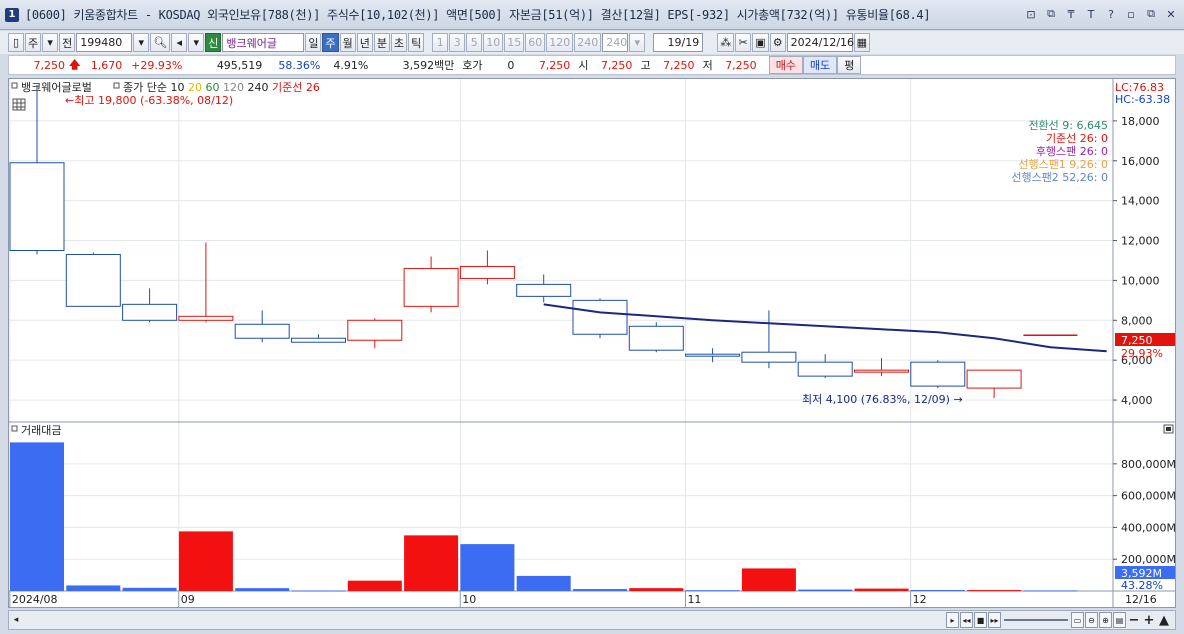  Describe the element at coordinates (104, 42) in the screenshot. I see `stock-code-input: 199480` at that location.